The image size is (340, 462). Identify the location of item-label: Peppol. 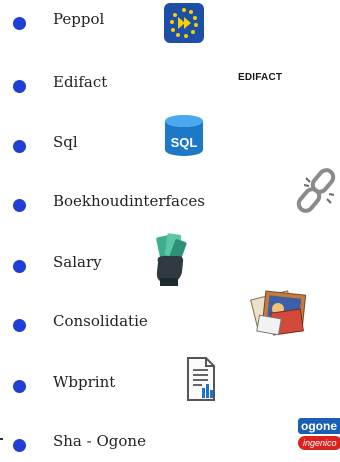
(79, 19).